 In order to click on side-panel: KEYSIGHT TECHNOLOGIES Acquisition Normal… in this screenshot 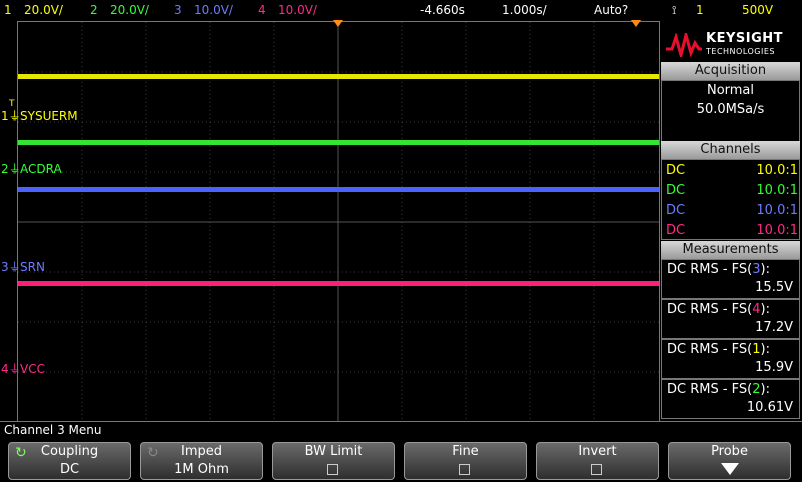, I will do `click(731, 221)`.